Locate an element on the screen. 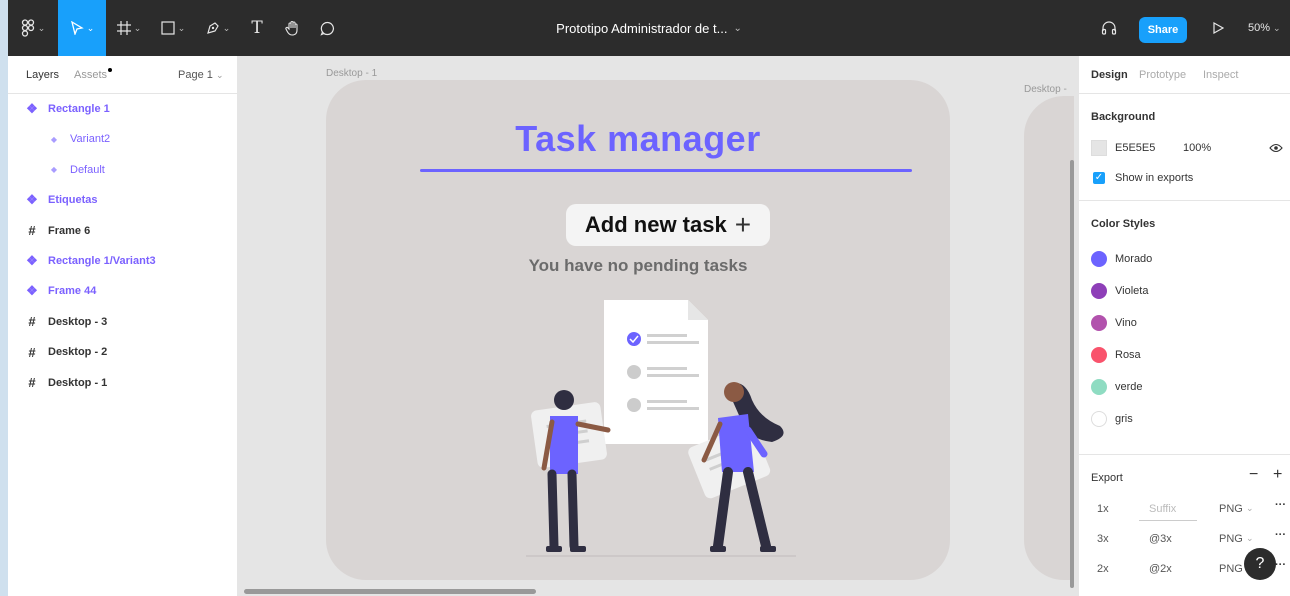 The height and width of the screenshot is (596, 1290). color-style-name: Violeta is located at coordinates (1132, 291).